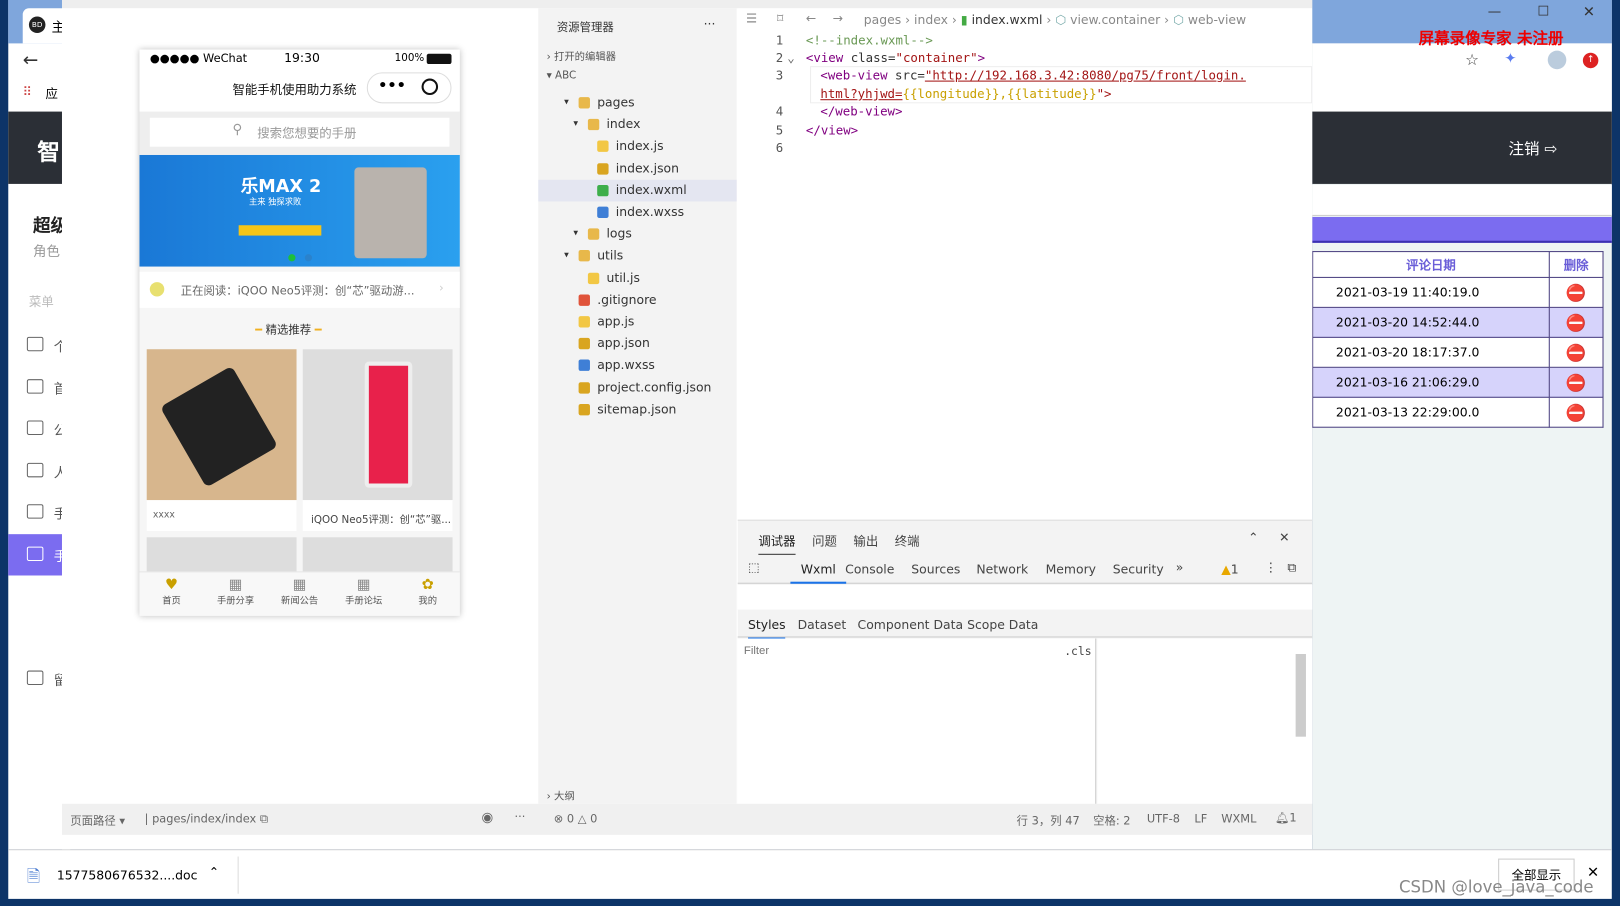 Image resolution: width=1620 pixels, height=906 pixels. What do you see at coordinates (637, 169) in the screenshot?
I see `tree-item-json: index.json` at bounding box center [637, 169].